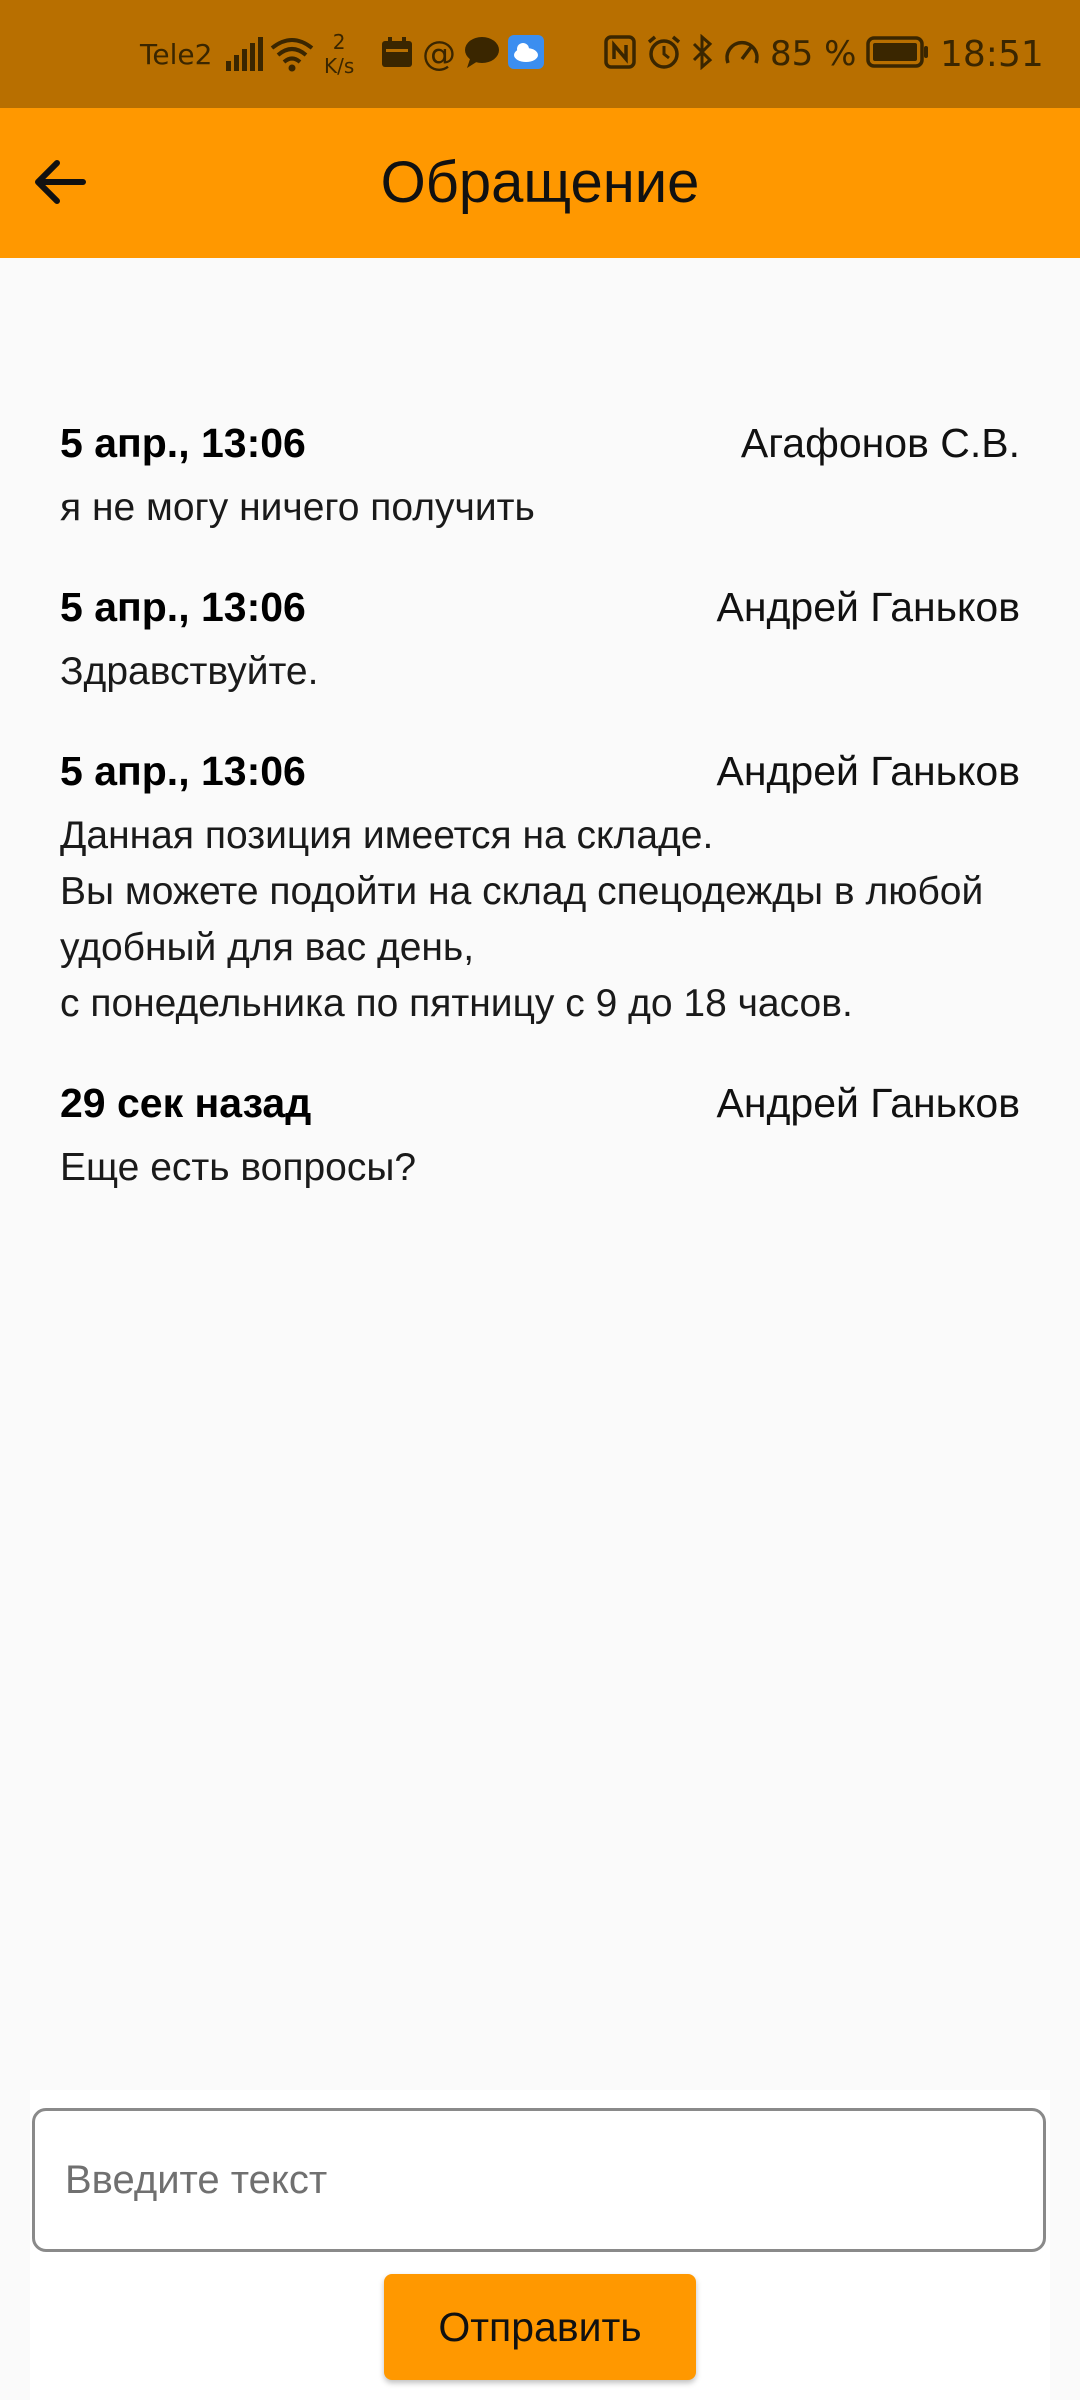  I want to click on cloud-icon, so click(526, 54).